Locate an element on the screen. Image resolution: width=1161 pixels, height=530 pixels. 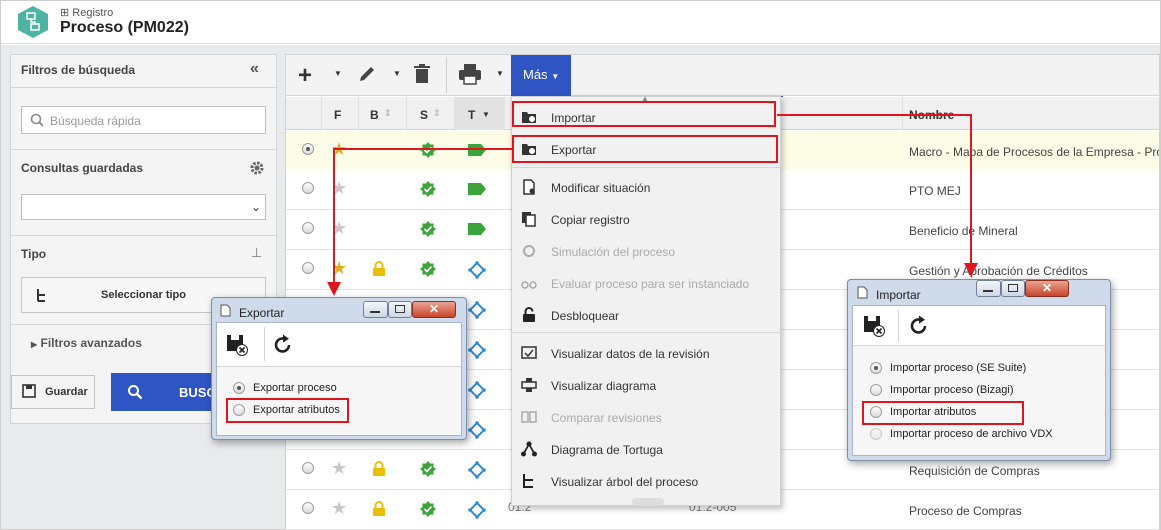
advanced-filters-toggle: ▶ Filtros avanzados is located at coordinates (86, 343).